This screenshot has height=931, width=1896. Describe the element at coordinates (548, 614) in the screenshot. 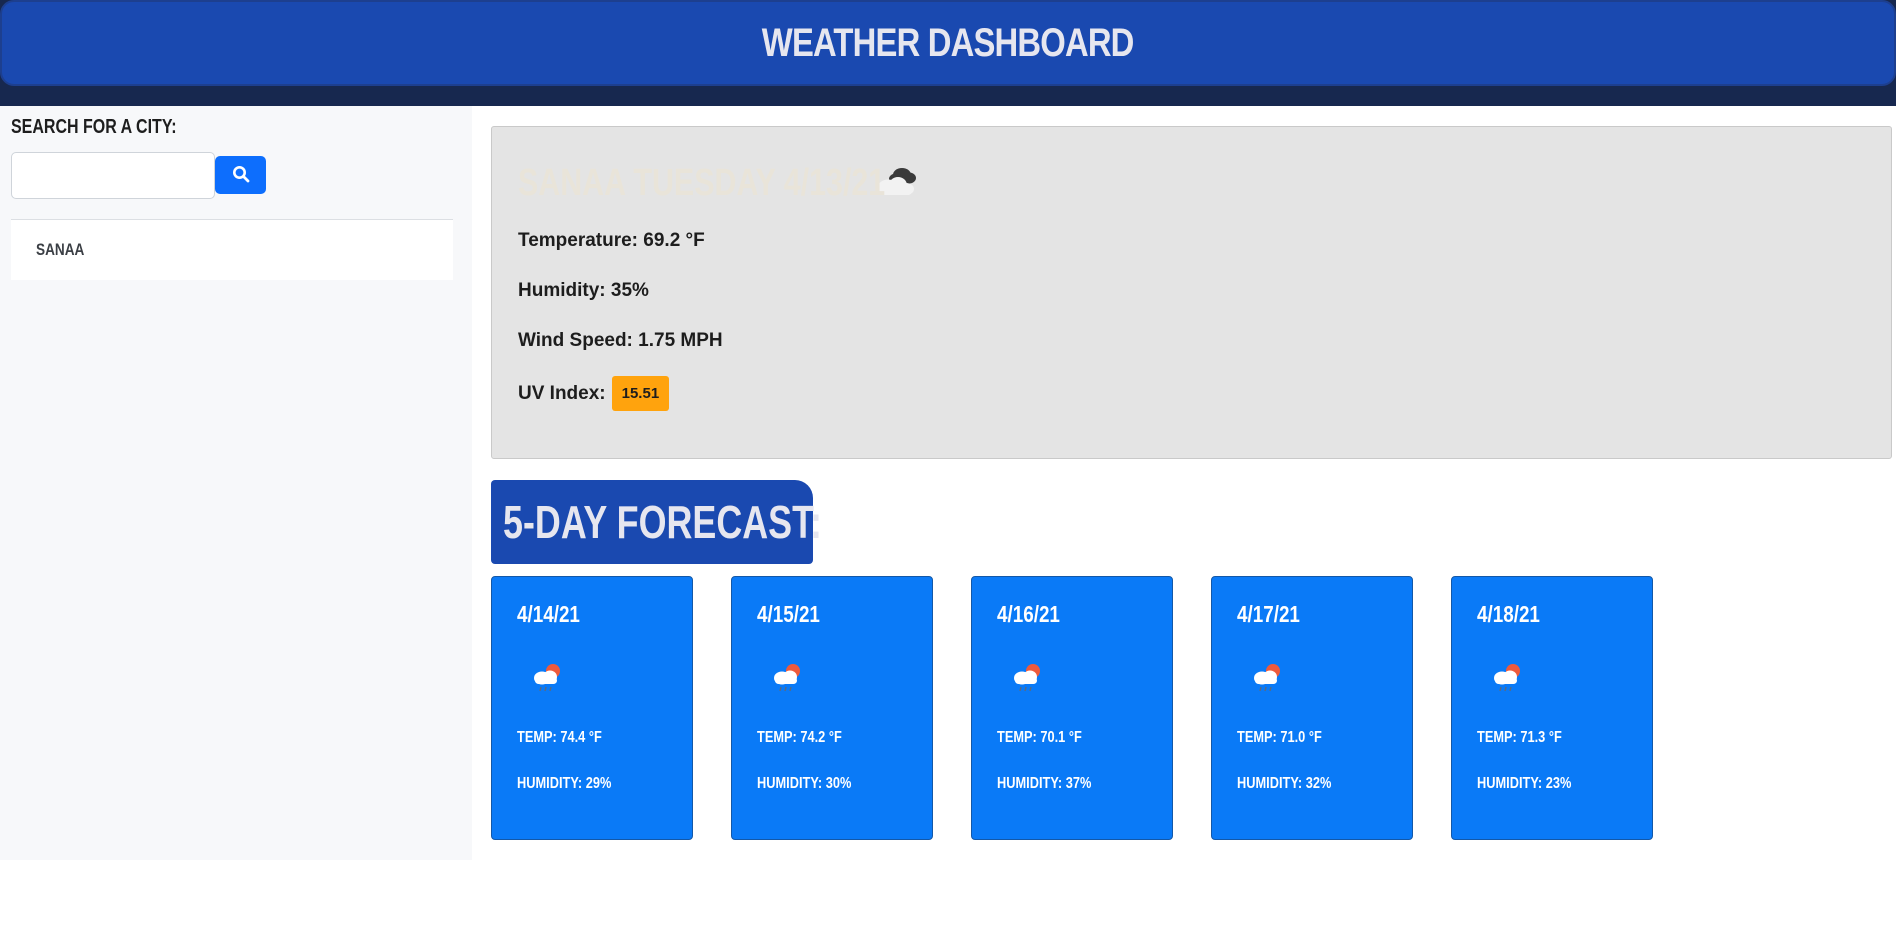

I see `forecast-date: 4/14/21` at that location.